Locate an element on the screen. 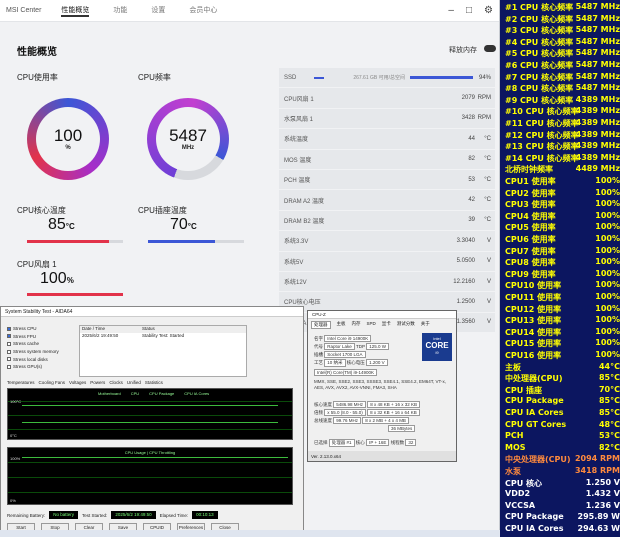  battery-value: No battery is located at coordinates (64, 515).